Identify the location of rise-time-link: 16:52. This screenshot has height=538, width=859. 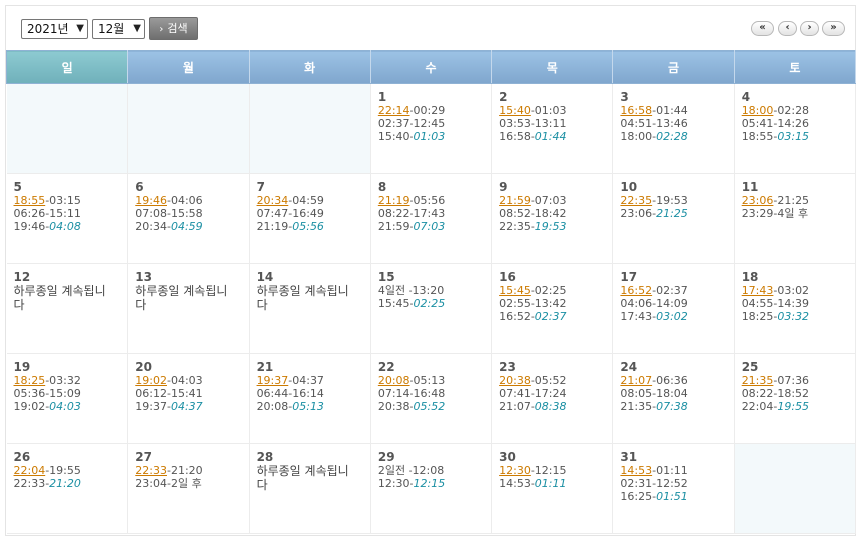
(636, 290).